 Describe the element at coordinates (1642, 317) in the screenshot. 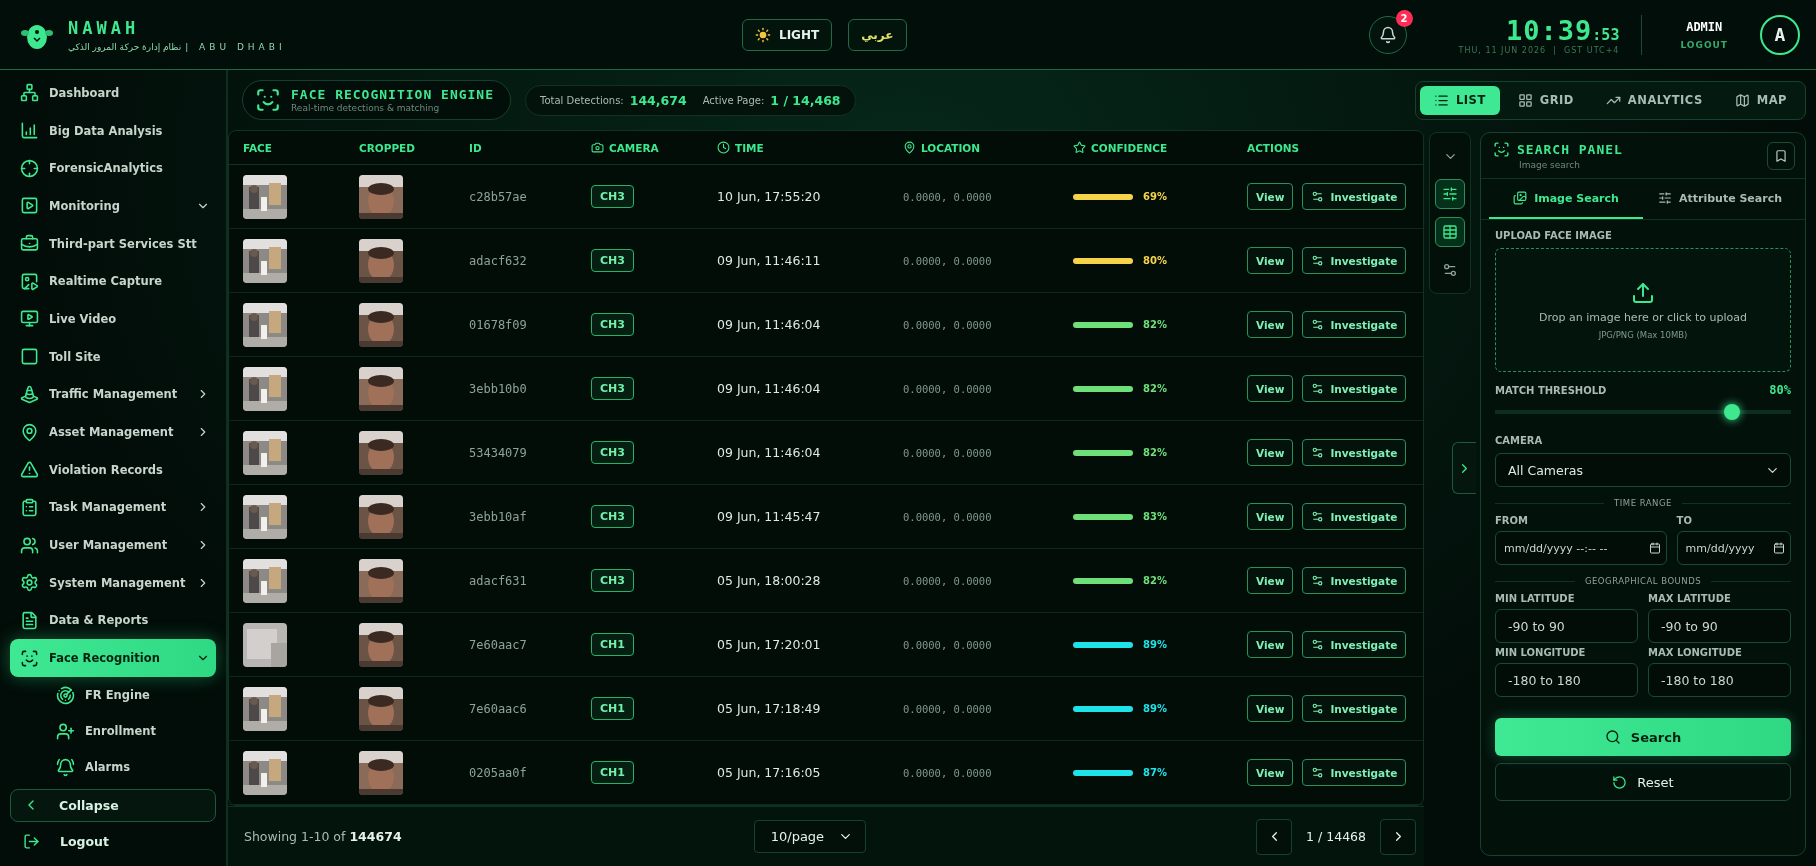

I see `upload-prompt: Drop an image here or click to upload` at that location.